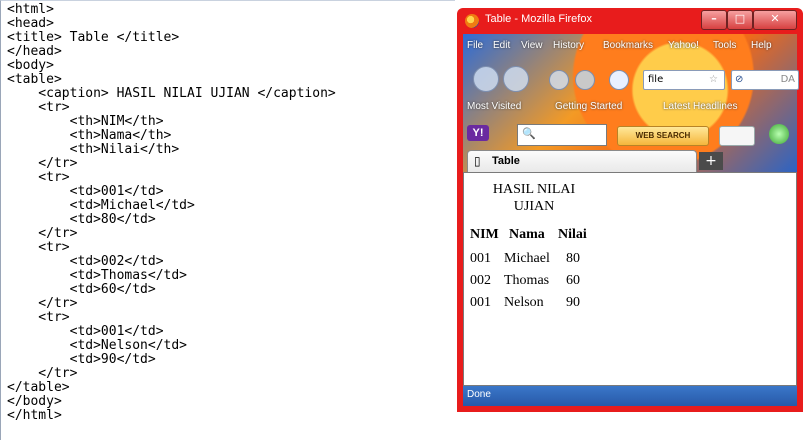 This screenshot has height=440, width=803. What do you see at coordinates (585, 80) in the screenshot?
I see `stop-icon` at bounding box center [585, 80].